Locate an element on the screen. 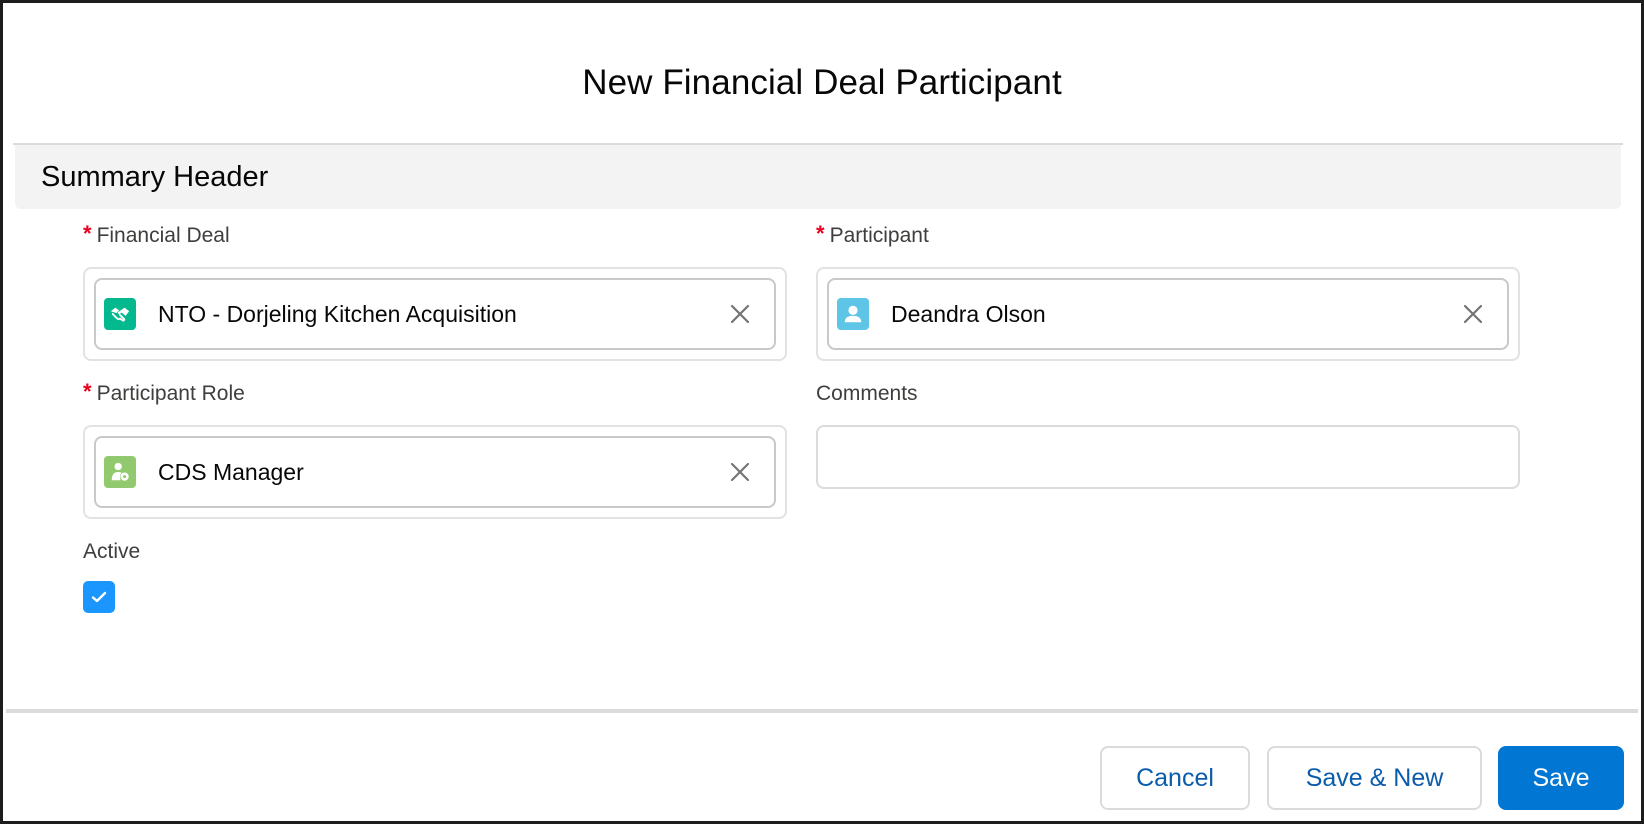 Image resolution: width=1644 pixels, height=824 pixels. active-checkbox is located at coordinates (99, 597).